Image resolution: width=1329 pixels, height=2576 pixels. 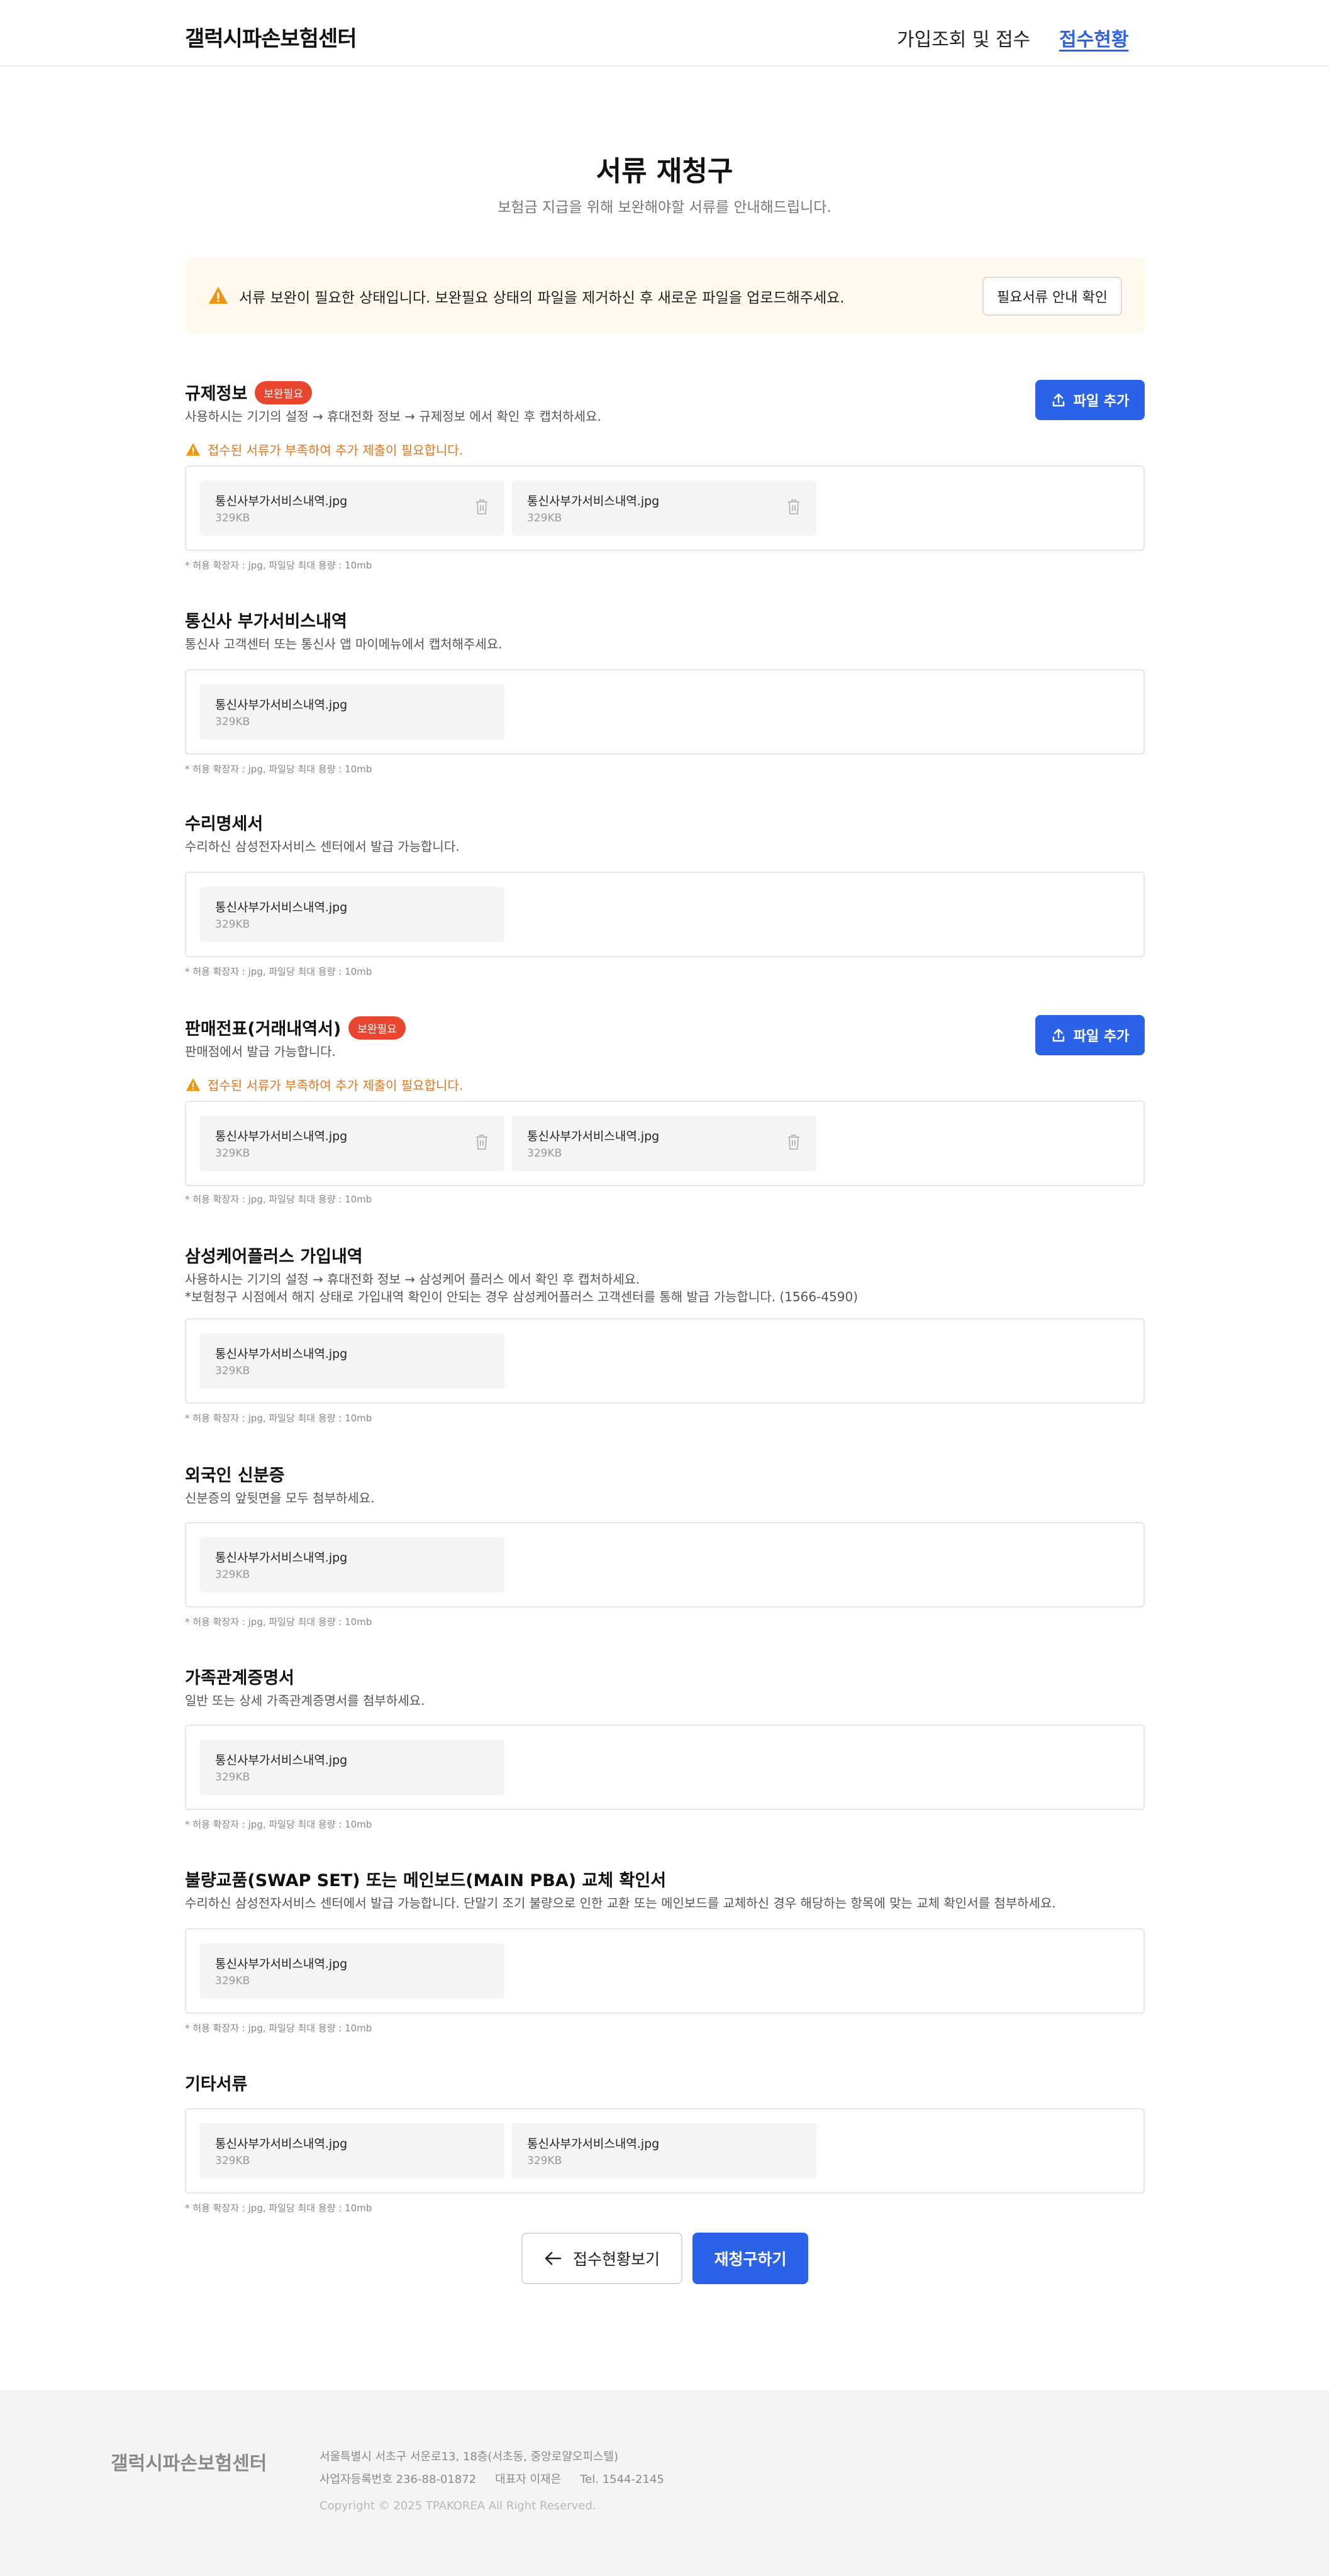 What do you see at coordinates (248, 392) in the screenshot?
I see `section-title: 규제정보 보완필요` at bounding box center [248, 392].